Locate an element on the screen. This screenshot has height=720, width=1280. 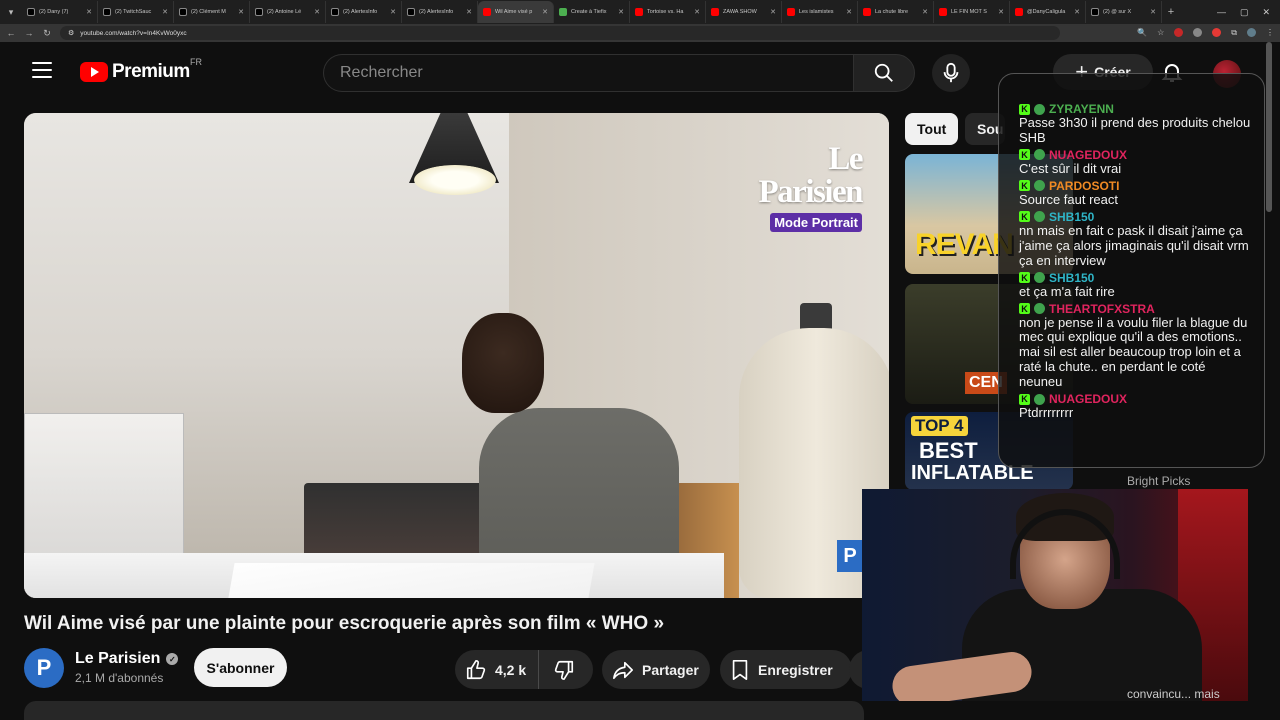
youtube-logo: Premium FR is located at coordinates (141, 70).